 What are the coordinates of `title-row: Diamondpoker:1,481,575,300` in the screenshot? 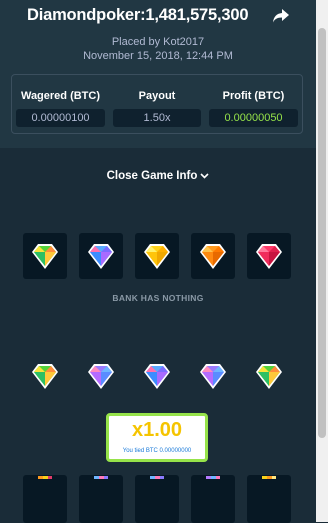 It's located at (159, 16).